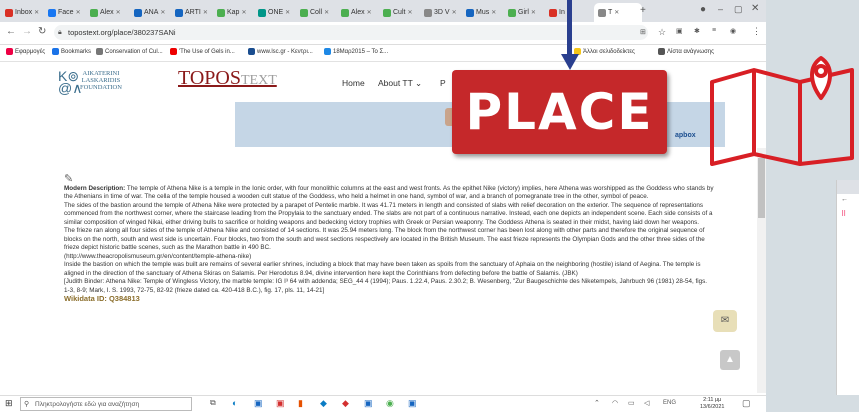  I want to click on notifications-icon: ▢, so click(746, 403).